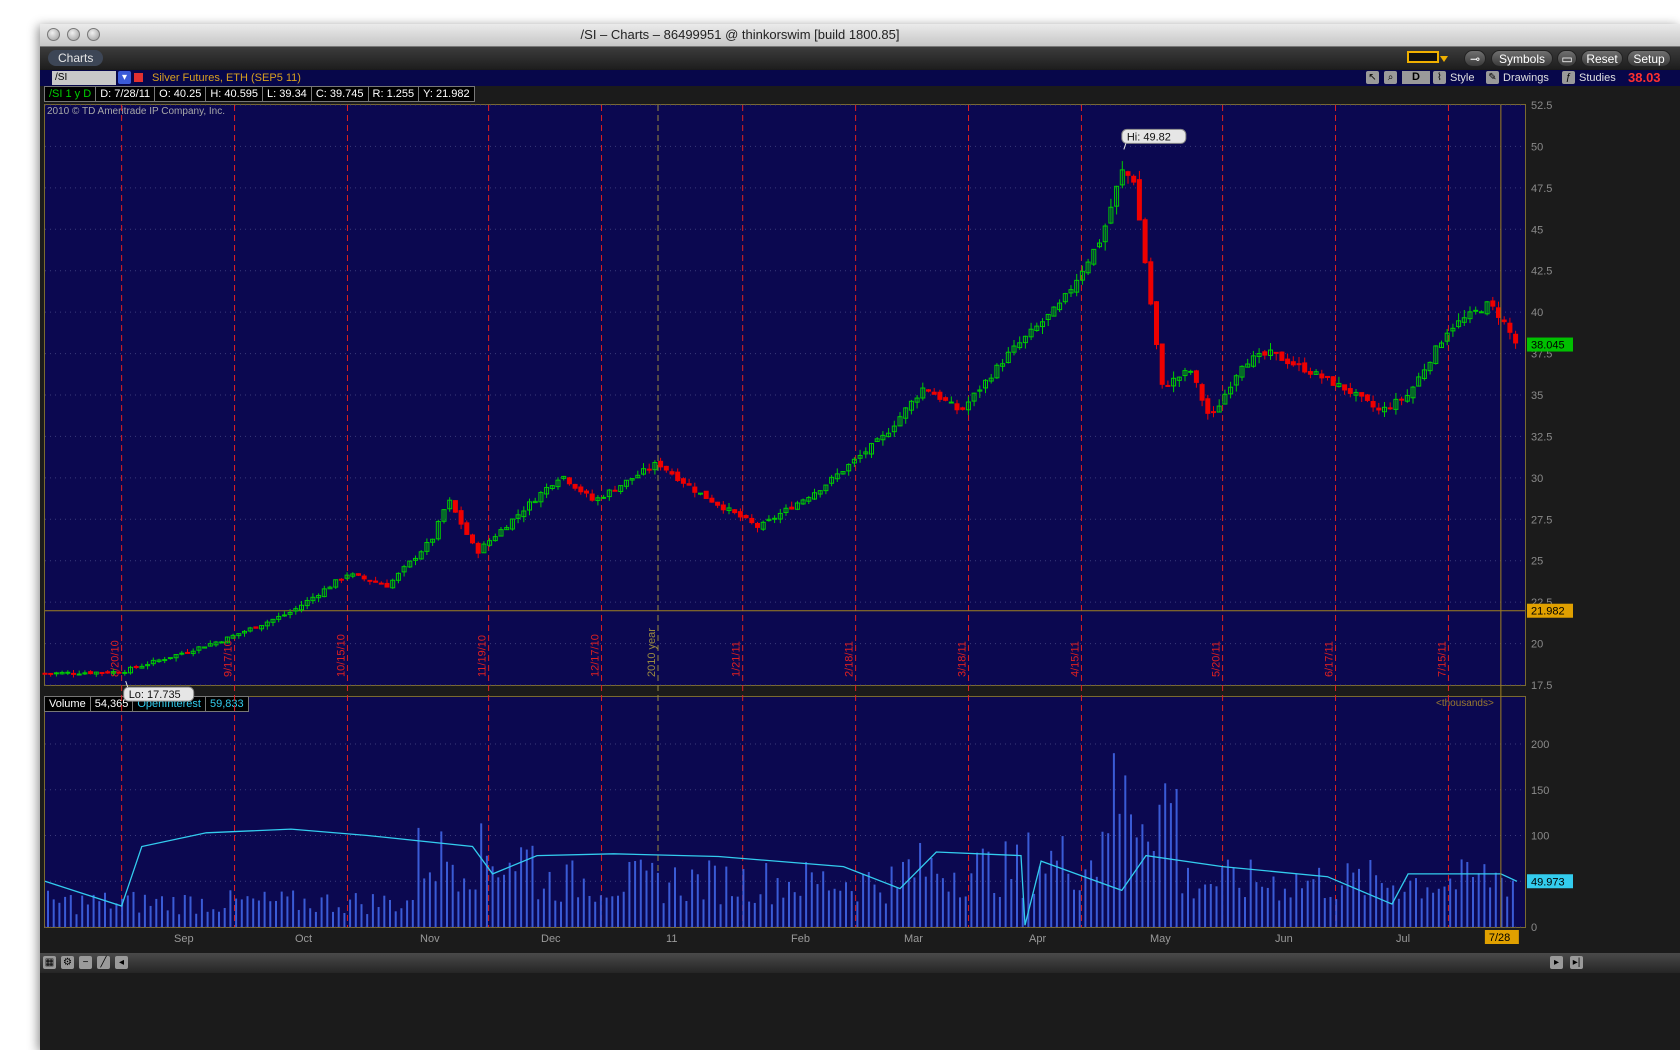 This screenshot has height=1050, width=1680. What do you see at coordinates (1576, 962) in the screenshot?
I see `scroll-end-icon: ▸|` at bounding box center [1576, 962].